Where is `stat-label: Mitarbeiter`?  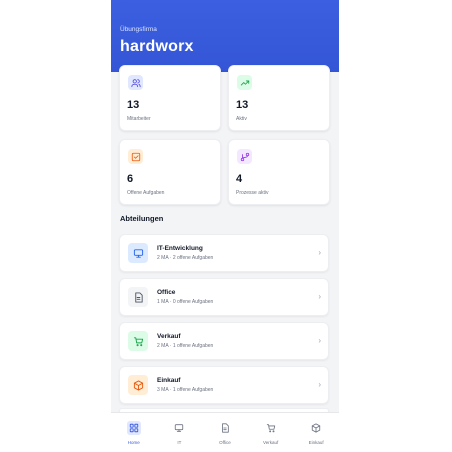 stat-label: Mitarbeiter is located at coordinates (139, 119).